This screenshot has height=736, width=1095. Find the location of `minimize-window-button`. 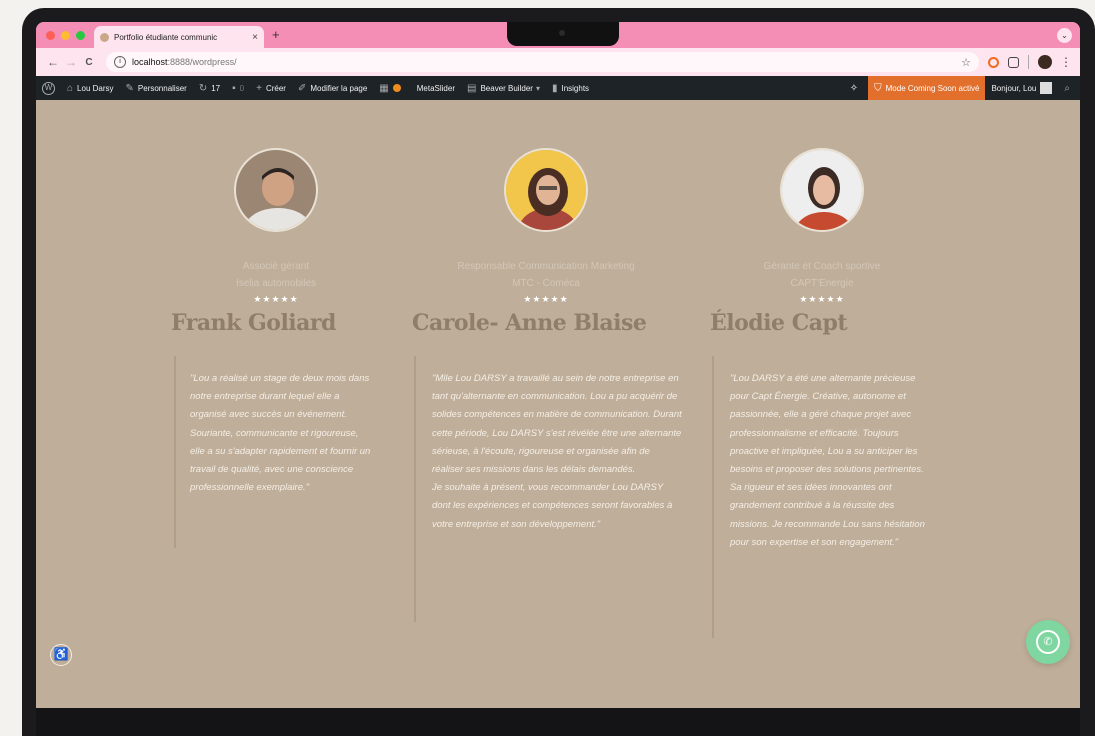

minimize-window-button is located at coordinates (65, 35).